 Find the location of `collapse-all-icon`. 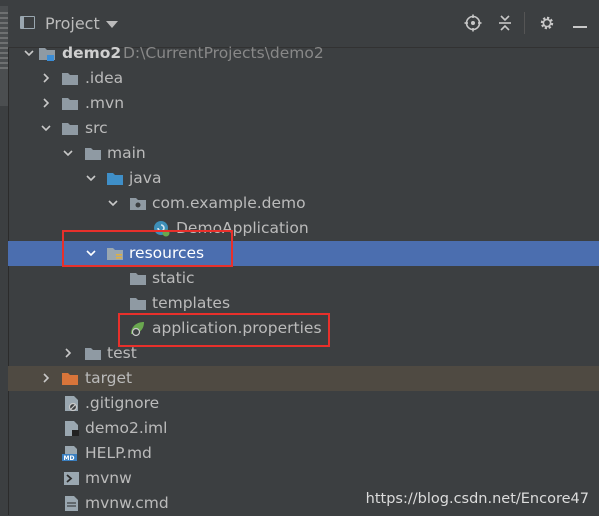

collapse-all-icon is located at coordinates (505, 23).